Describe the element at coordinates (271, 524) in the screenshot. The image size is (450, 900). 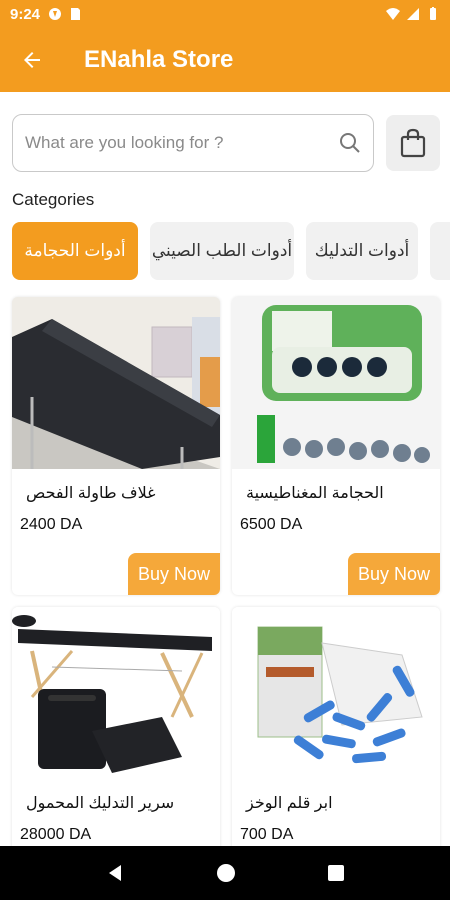
I see `product-price: 6500 DA` at that location.